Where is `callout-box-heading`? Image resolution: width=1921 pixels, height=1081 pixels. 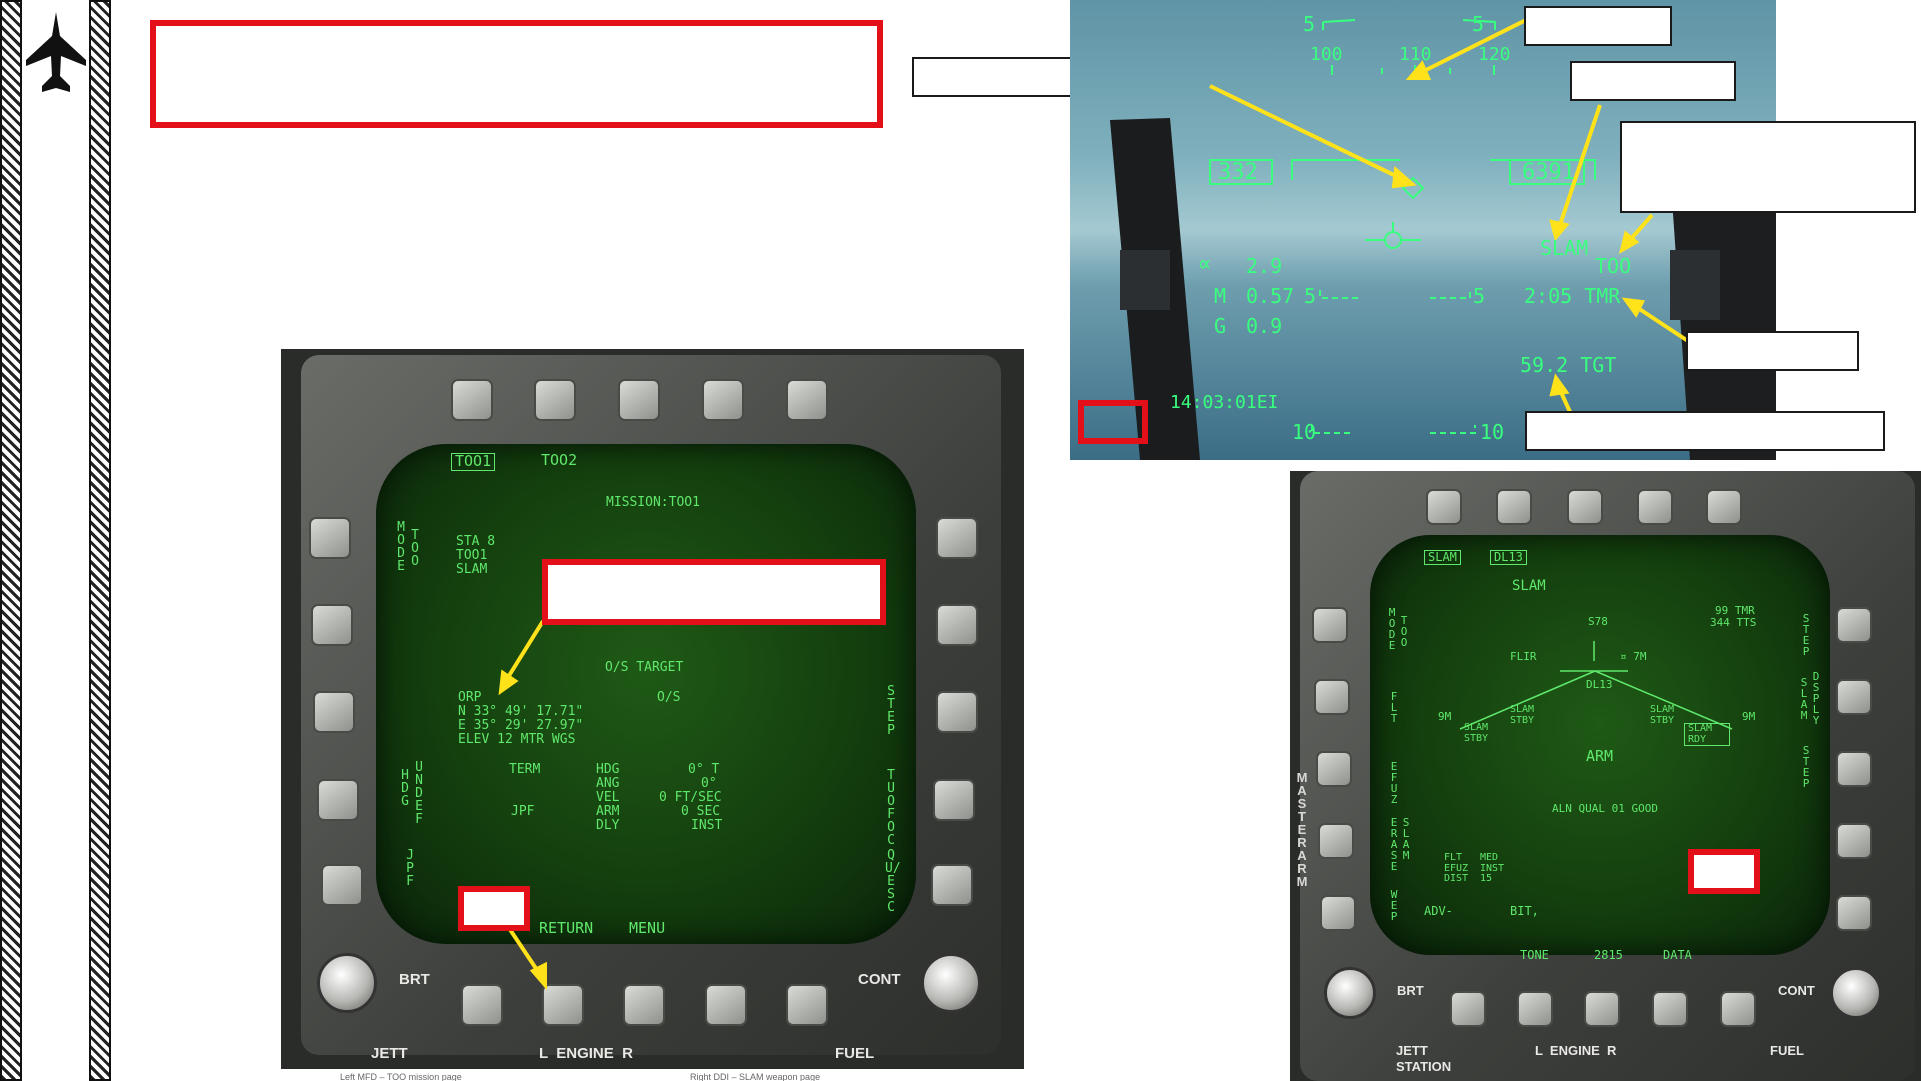 callout-box-heading is located at coordinates (1598, 26).